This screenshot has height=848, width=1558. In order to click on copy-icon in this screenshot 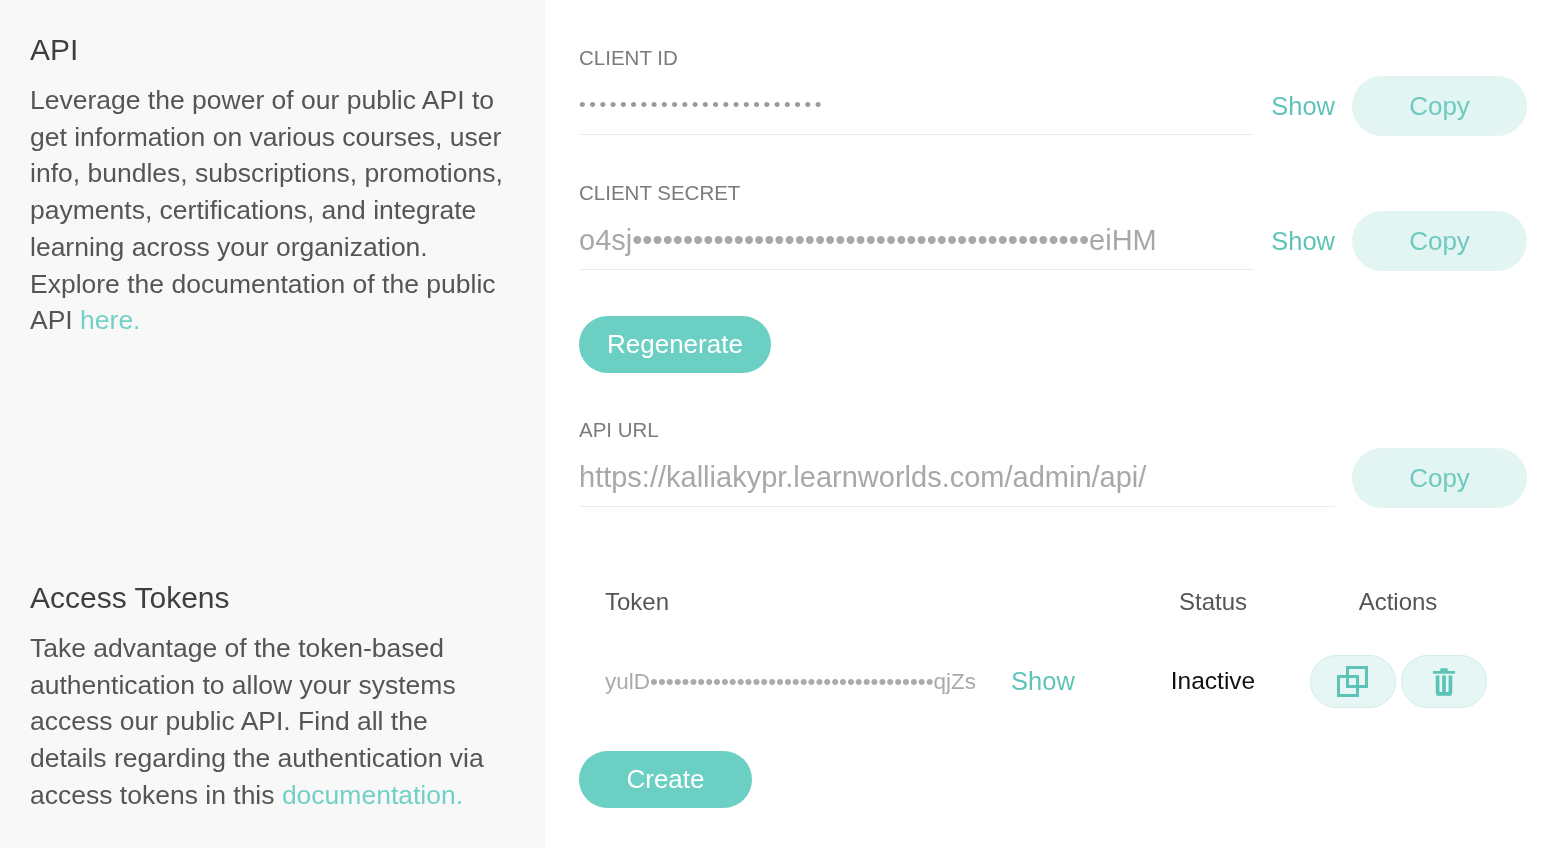, I will do `click(1352, 681)`.